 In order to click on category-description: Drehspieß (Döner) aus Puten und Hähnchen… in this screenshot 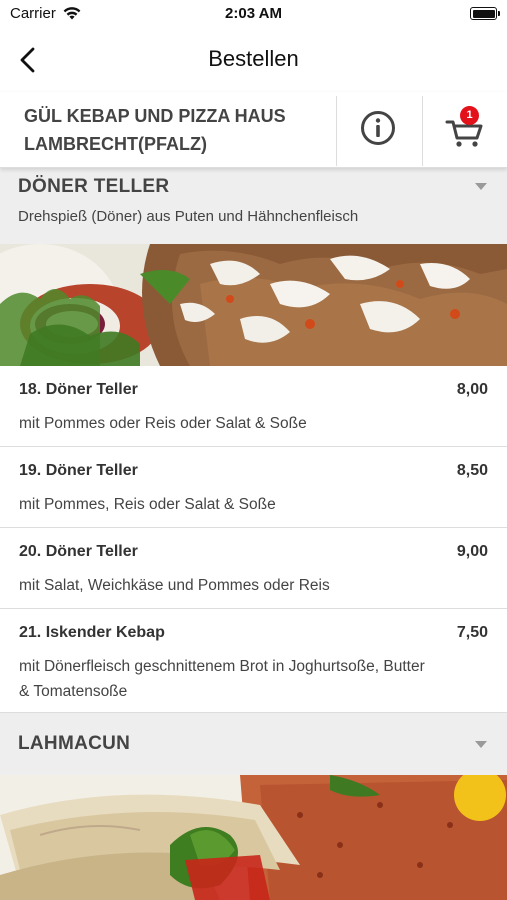, I will do `click(188, 216)`.